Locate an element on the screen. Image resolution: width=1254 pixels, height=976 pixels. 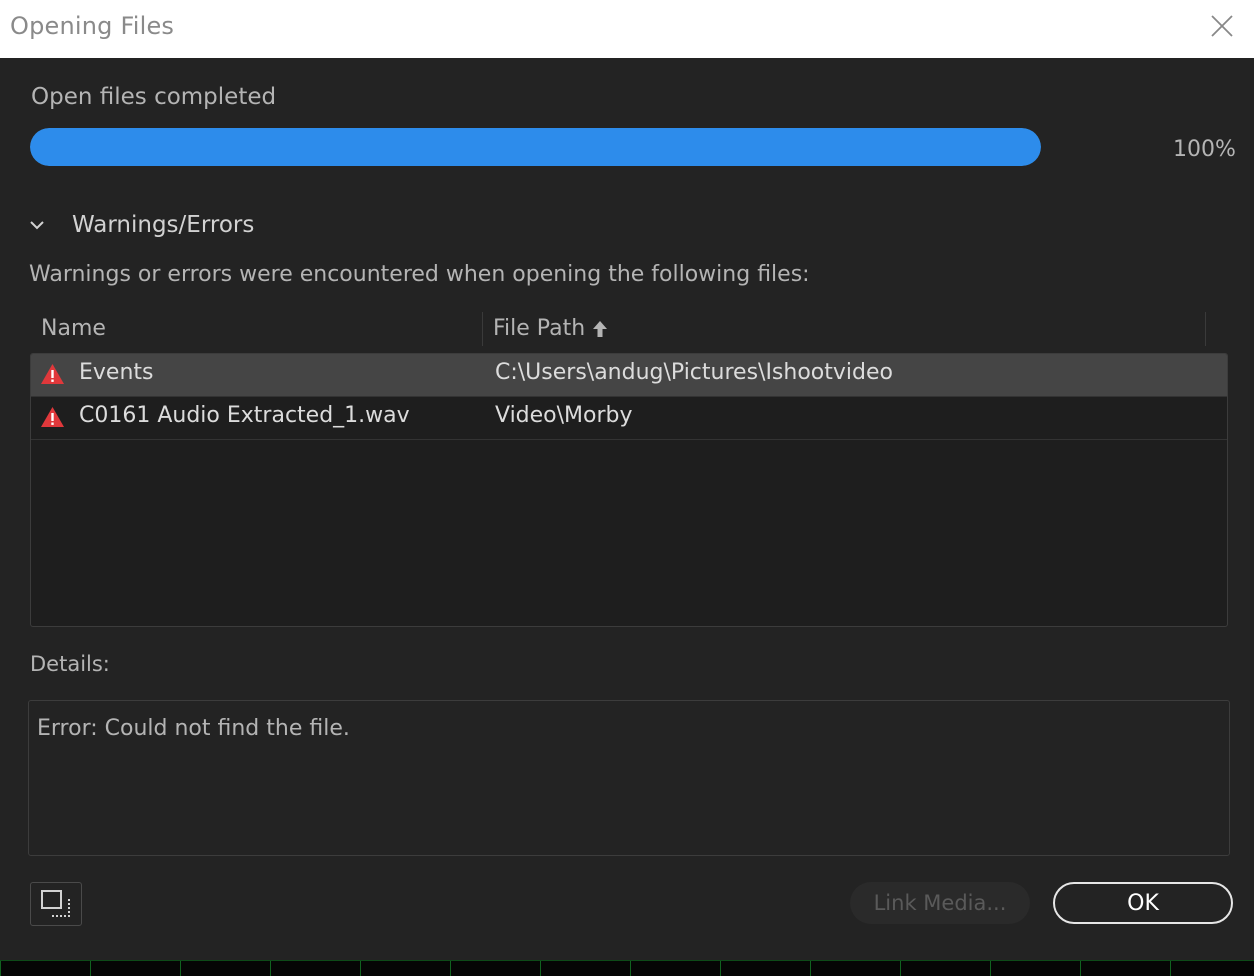
close-icon is located at coordinates (1222, 26).